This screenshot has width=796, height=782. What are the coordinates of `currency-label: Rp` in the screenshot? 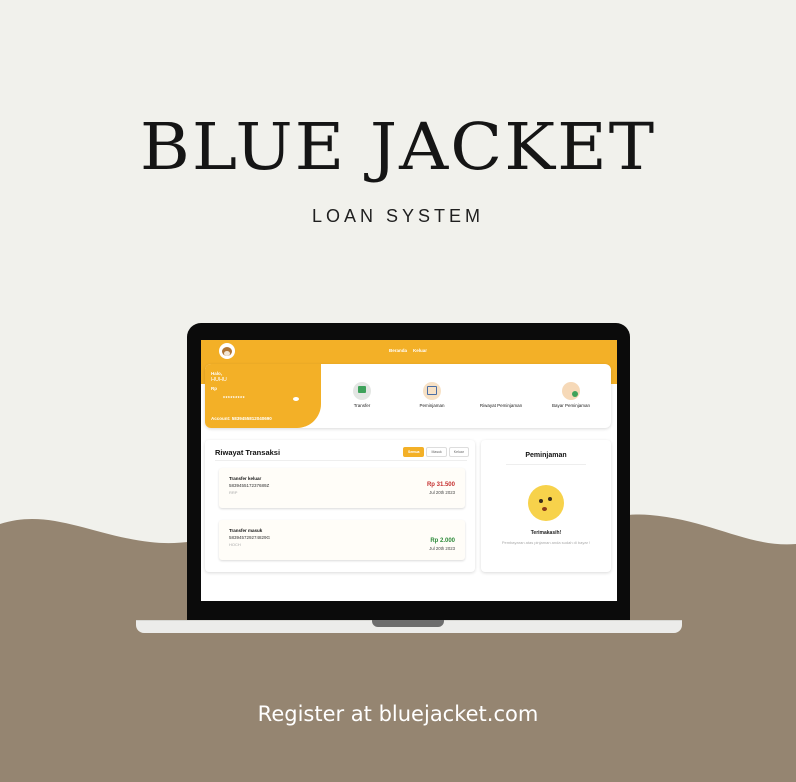 It's located at (214, 388).